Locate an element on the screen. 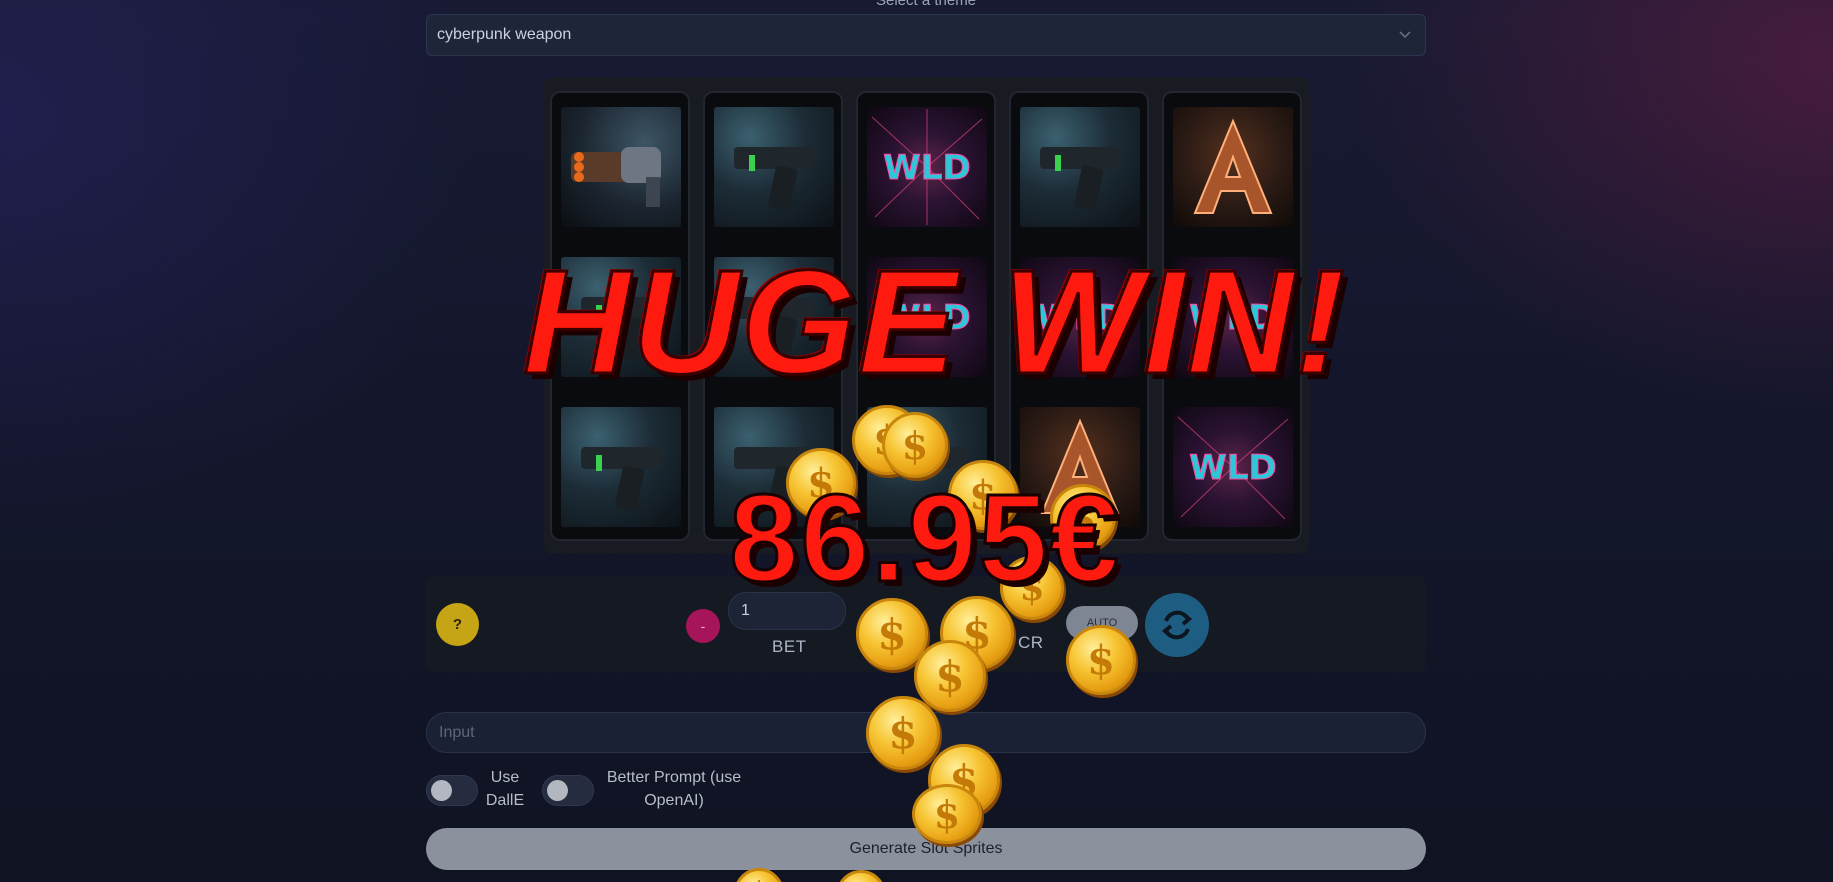  decrease-bet-button: - is located at coordinates (703, 626).